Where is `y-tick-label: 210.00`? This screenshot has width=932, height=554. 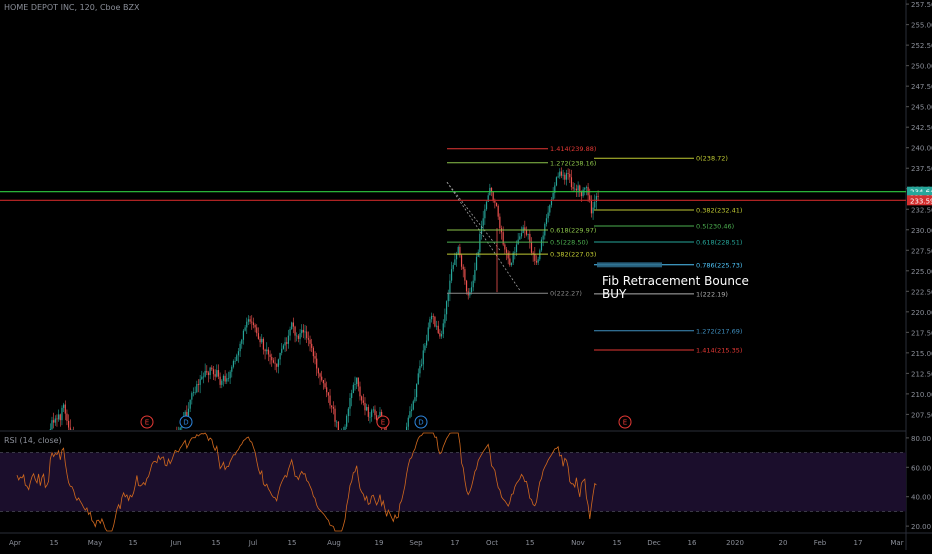 y-tick-label: 210.00 is located at coordinates (921, 395).